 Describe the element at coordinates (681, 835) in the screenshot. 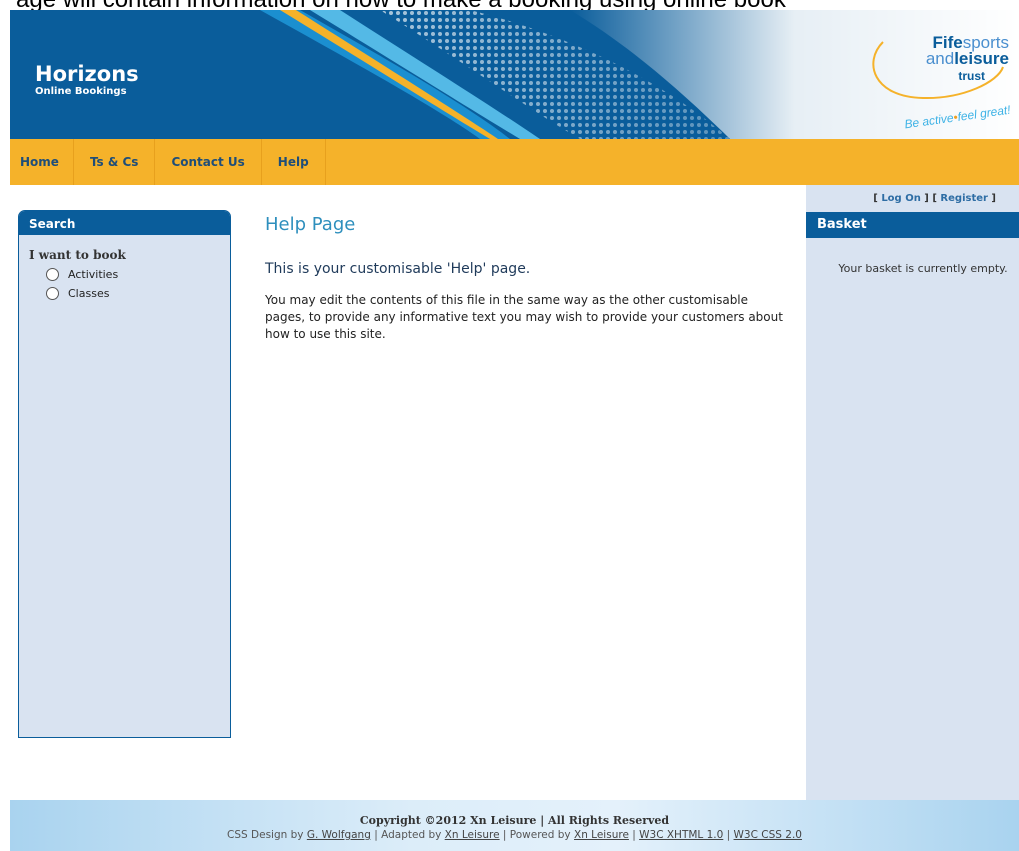

I see `footer-link-w3c-xhtml: W3C XHTML 1.0` at that location.